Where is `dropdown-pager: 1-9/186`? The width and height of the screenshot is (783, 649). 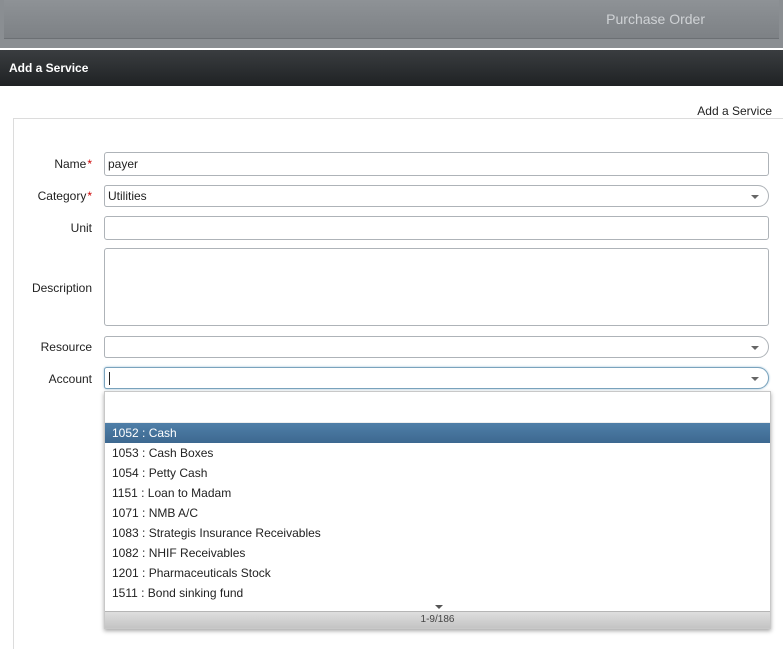
dropdown-pager: 1-9/186 is located at coordinates (437, 619).